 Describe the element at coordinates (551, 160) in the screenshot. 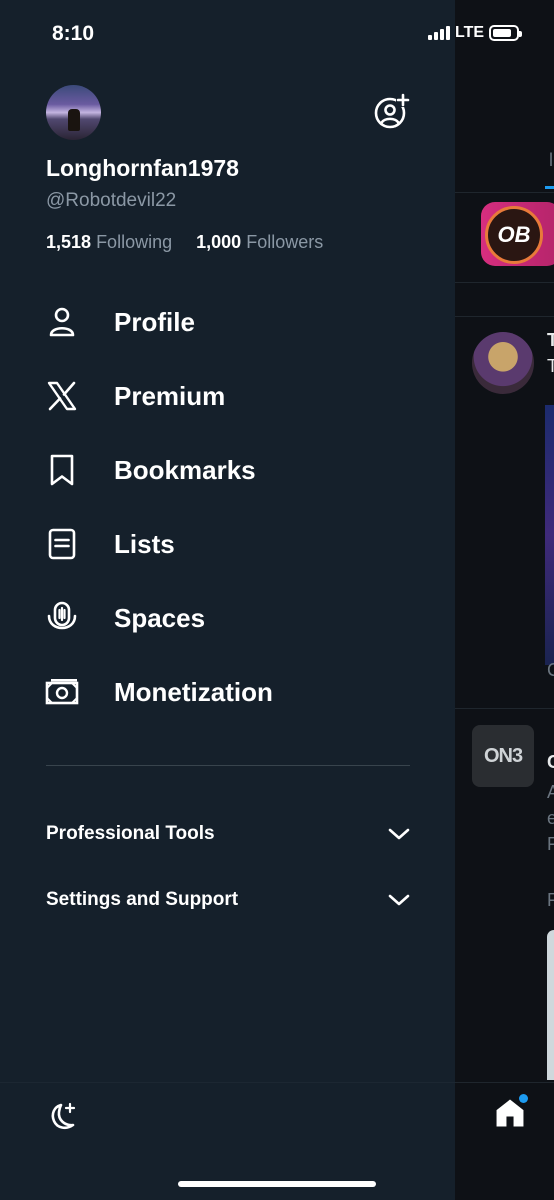

I see `feed-tab-fragment: l` at that location.